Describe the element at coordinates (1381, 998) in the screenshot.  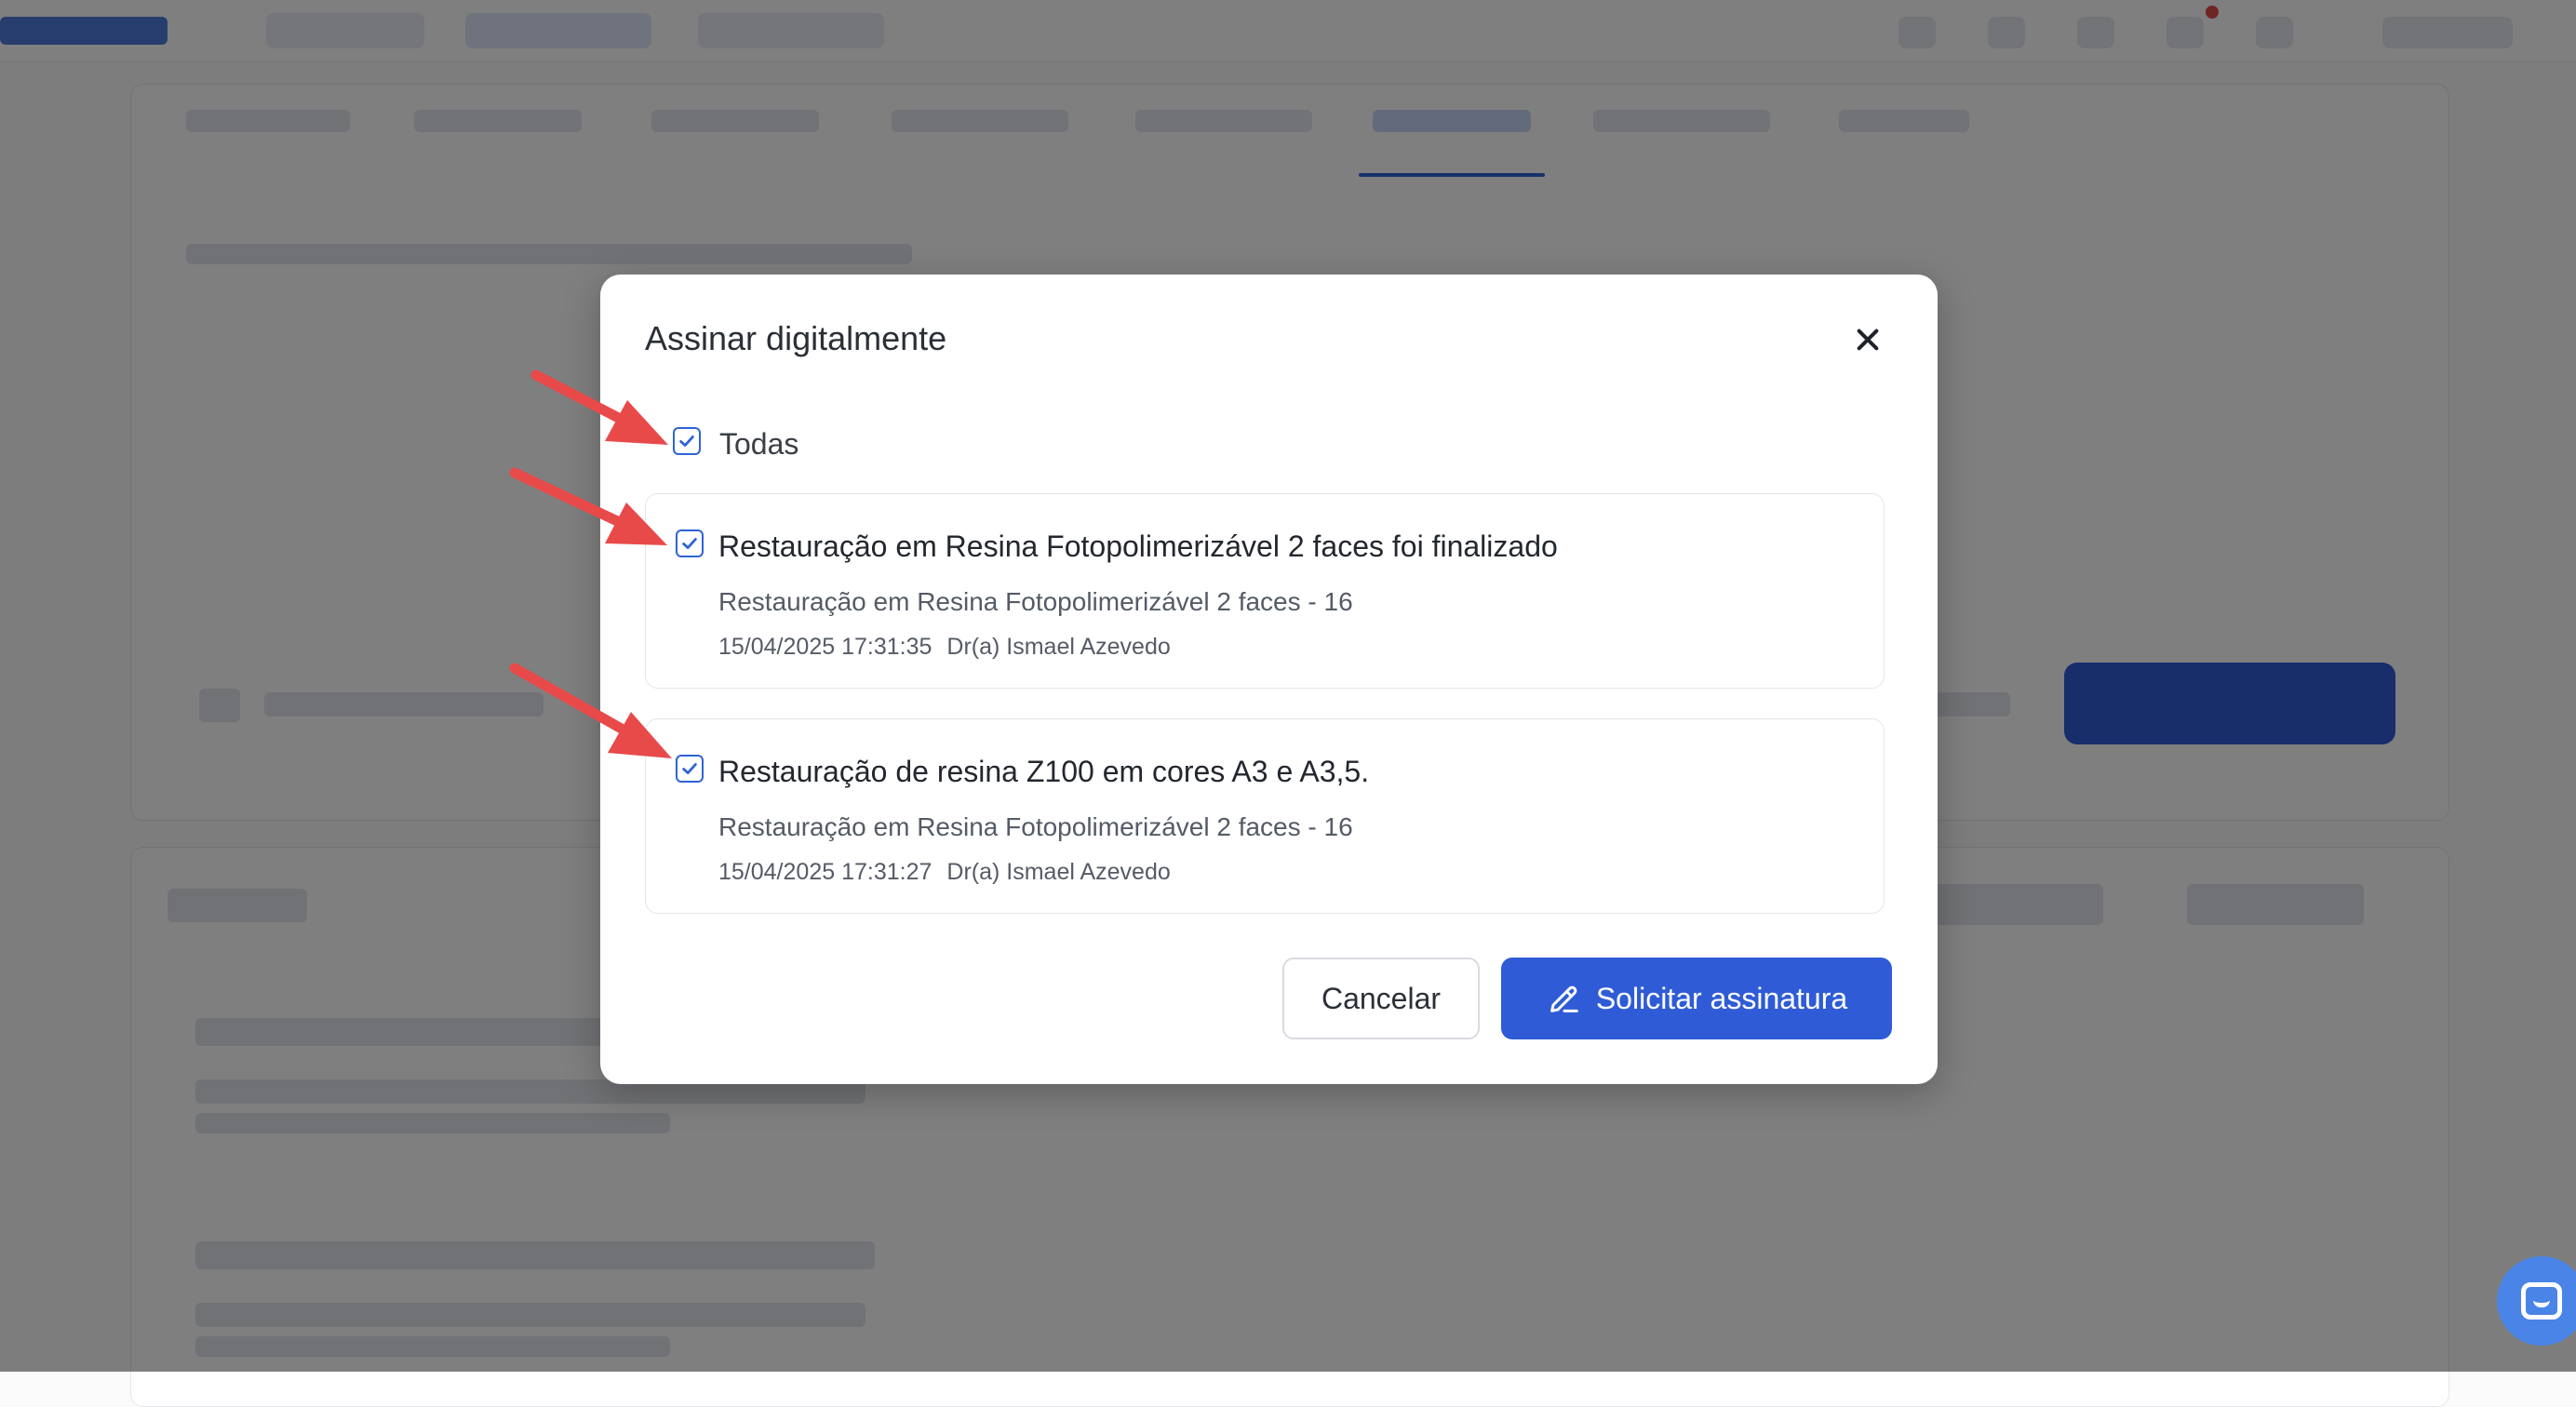
I see `cancel-button: Cancelar` at that location.